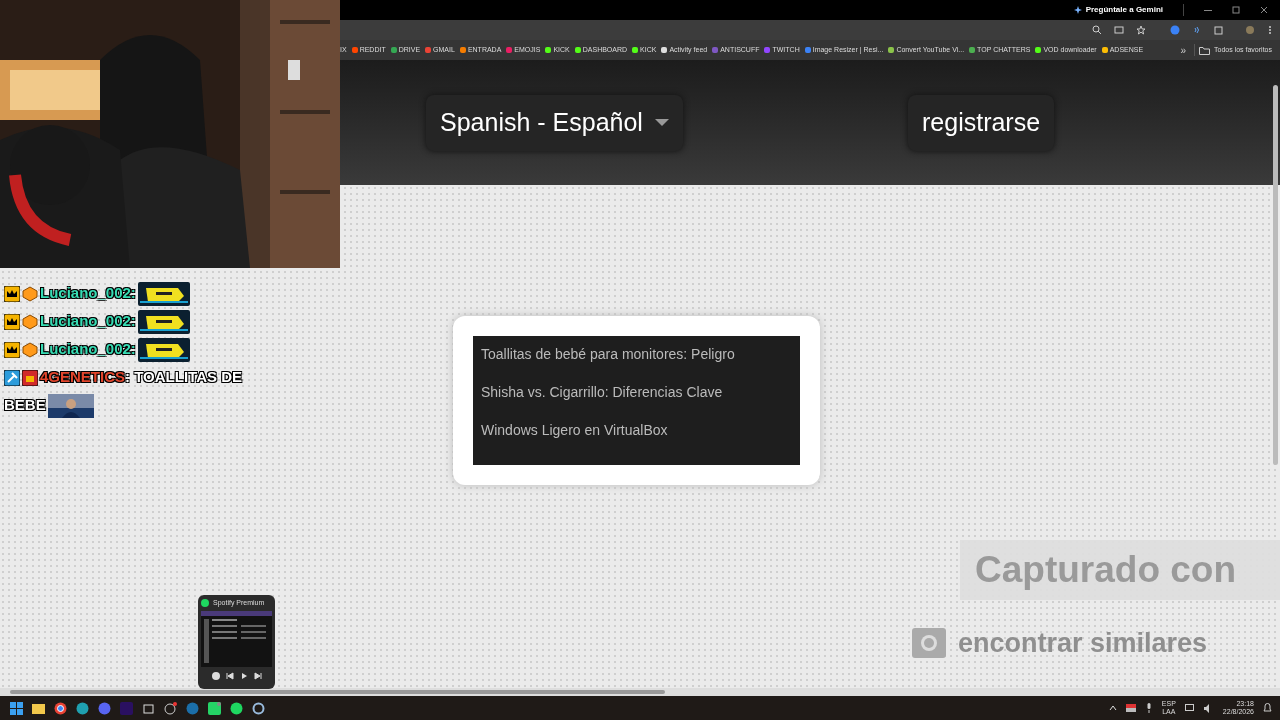 The image size is (1280, 720). What do you see at coordinates (1130, 708) in the screenshot?
I see `flag-icon` at bounding box center [1130, 708].